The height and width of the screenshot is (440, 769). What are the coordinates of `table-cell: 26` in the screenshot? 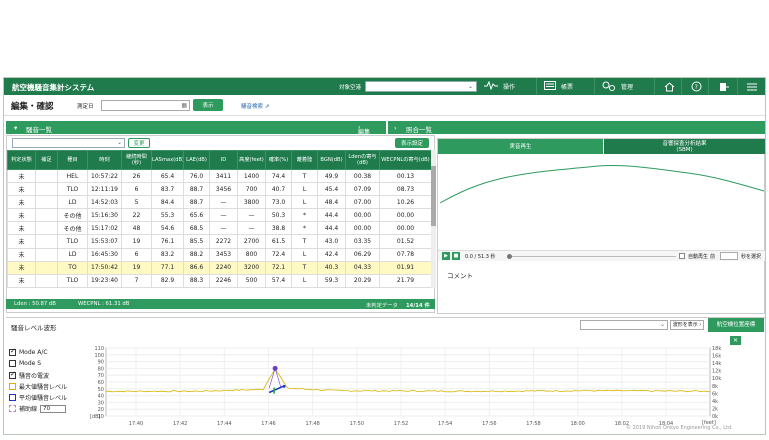 It's located at (136, 176).